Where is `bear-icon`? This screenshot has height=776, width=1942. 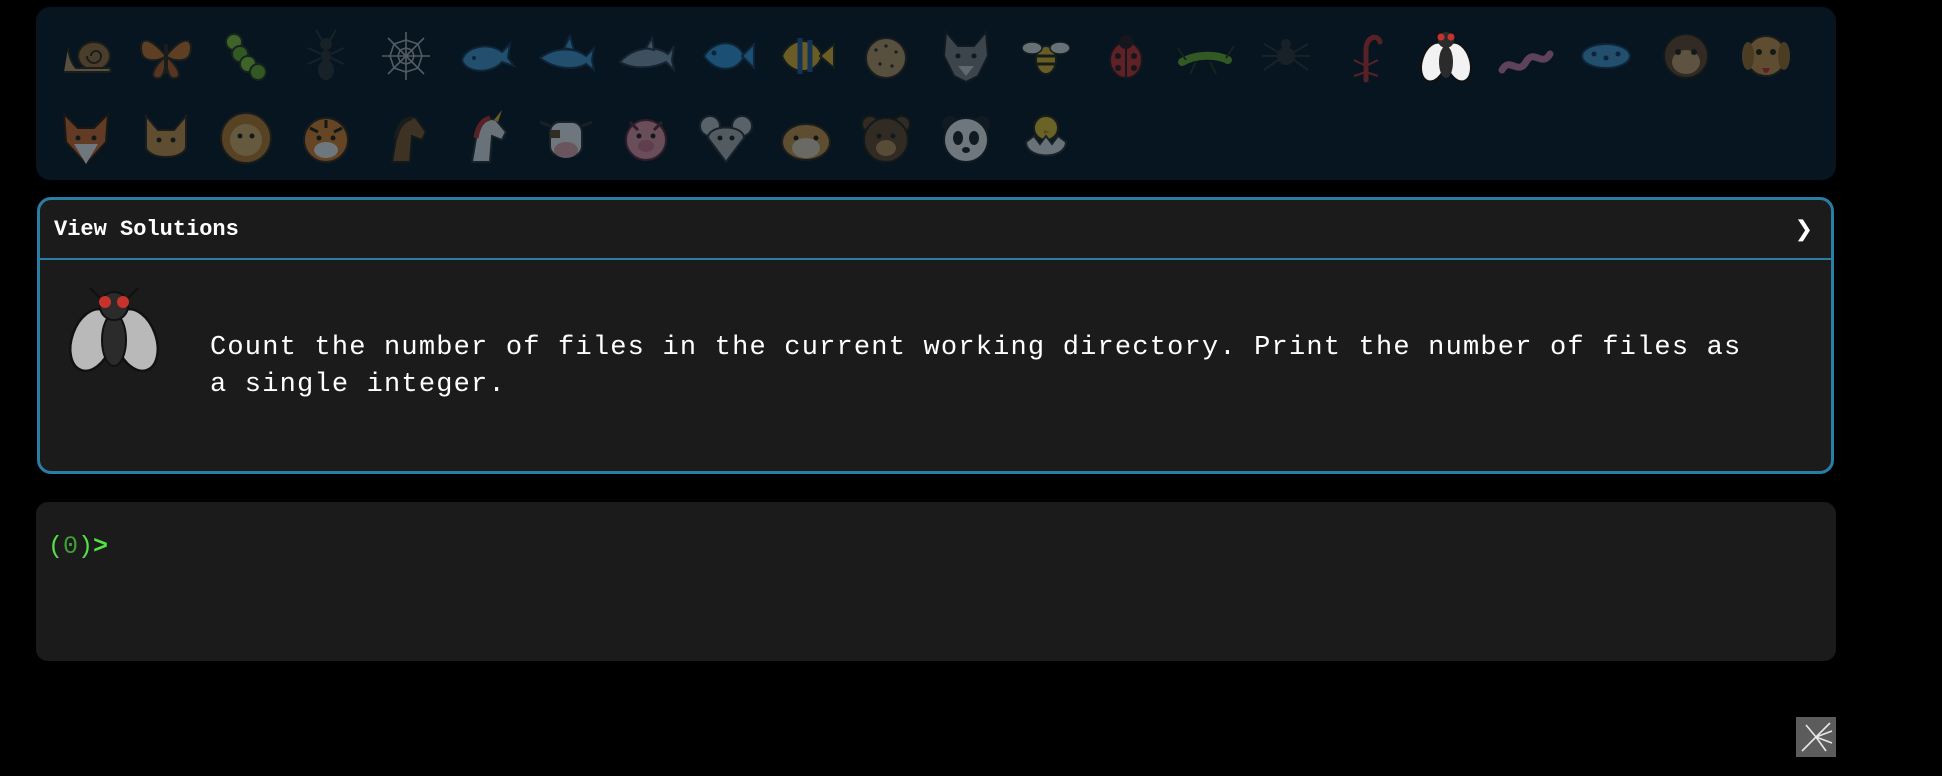 bear-icon is located at coordinates (886, 140).